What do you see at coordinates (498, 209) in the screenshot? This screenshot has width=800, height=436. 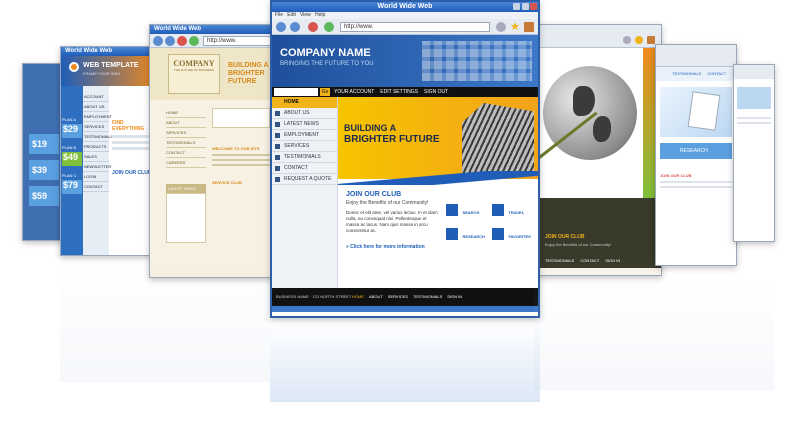 I see `airplane-icon` at bounding box center [498, 209].